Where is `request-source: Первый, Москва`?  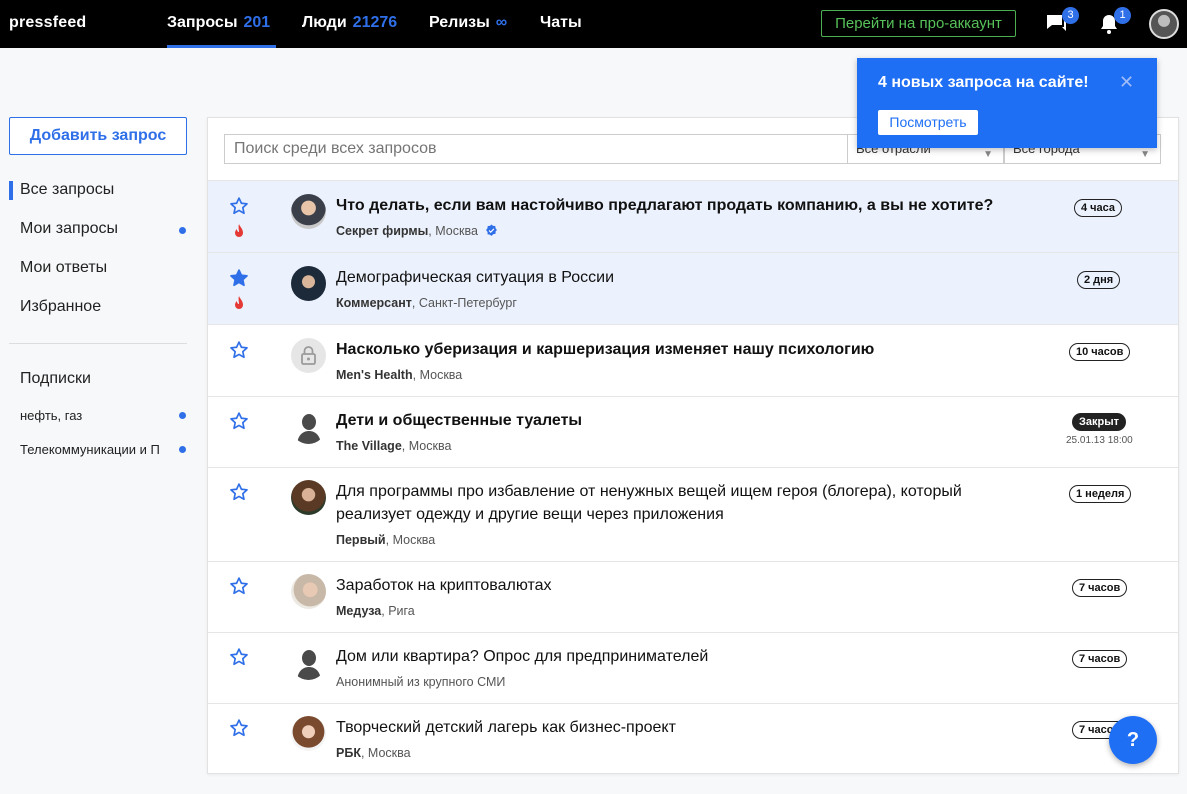
request-source: Первый, Москва is located at coordinates (386, 540).